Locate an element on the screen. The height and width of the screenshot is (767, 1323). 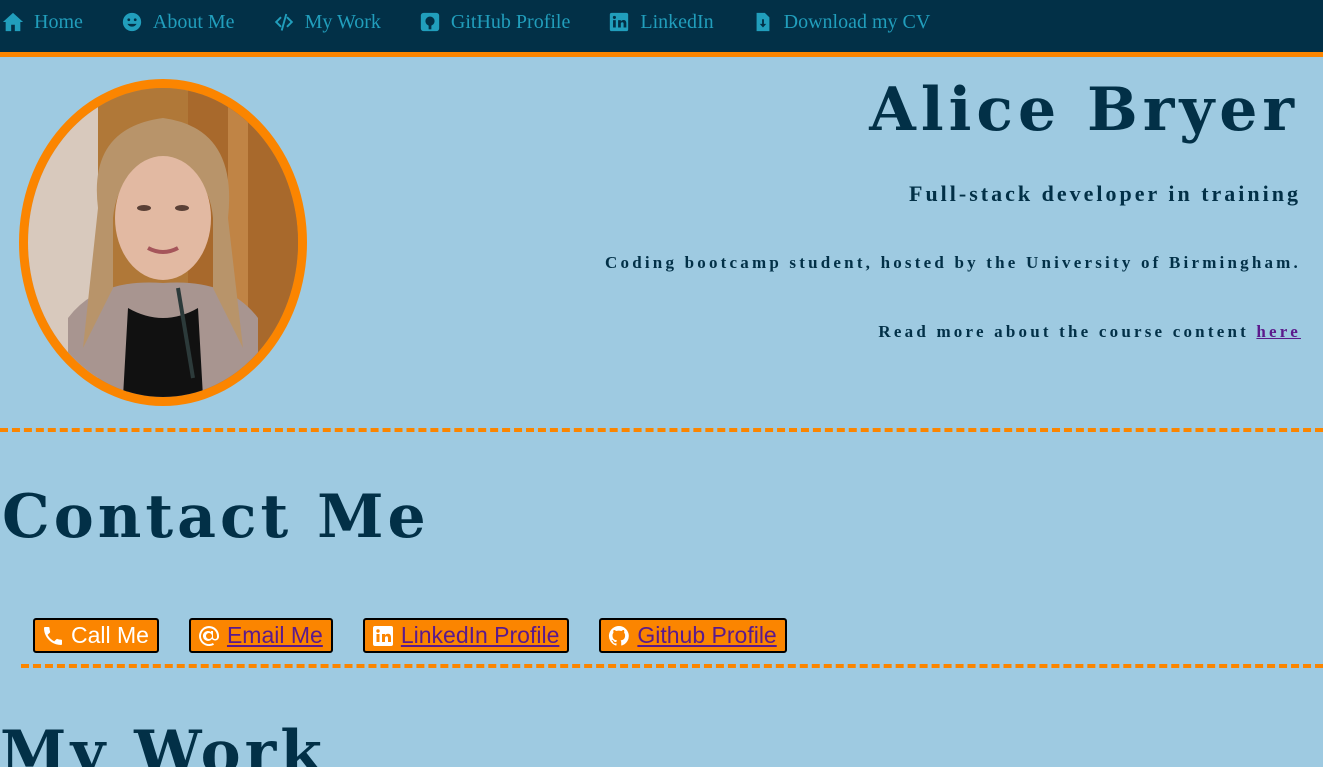
readmore-text: Read more about the course content is located at coordinates (1067, 331).